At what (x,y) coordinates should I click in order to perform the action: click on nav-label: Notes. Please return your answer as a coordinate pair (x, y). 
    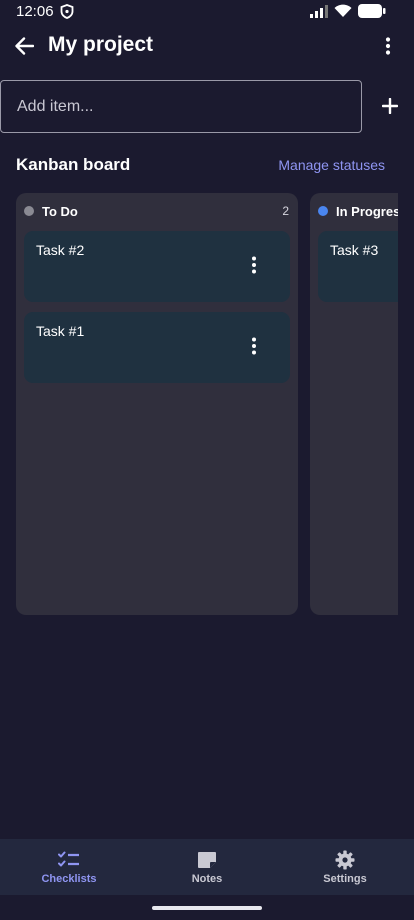
    Looking at the image, I should click on (207, 879).